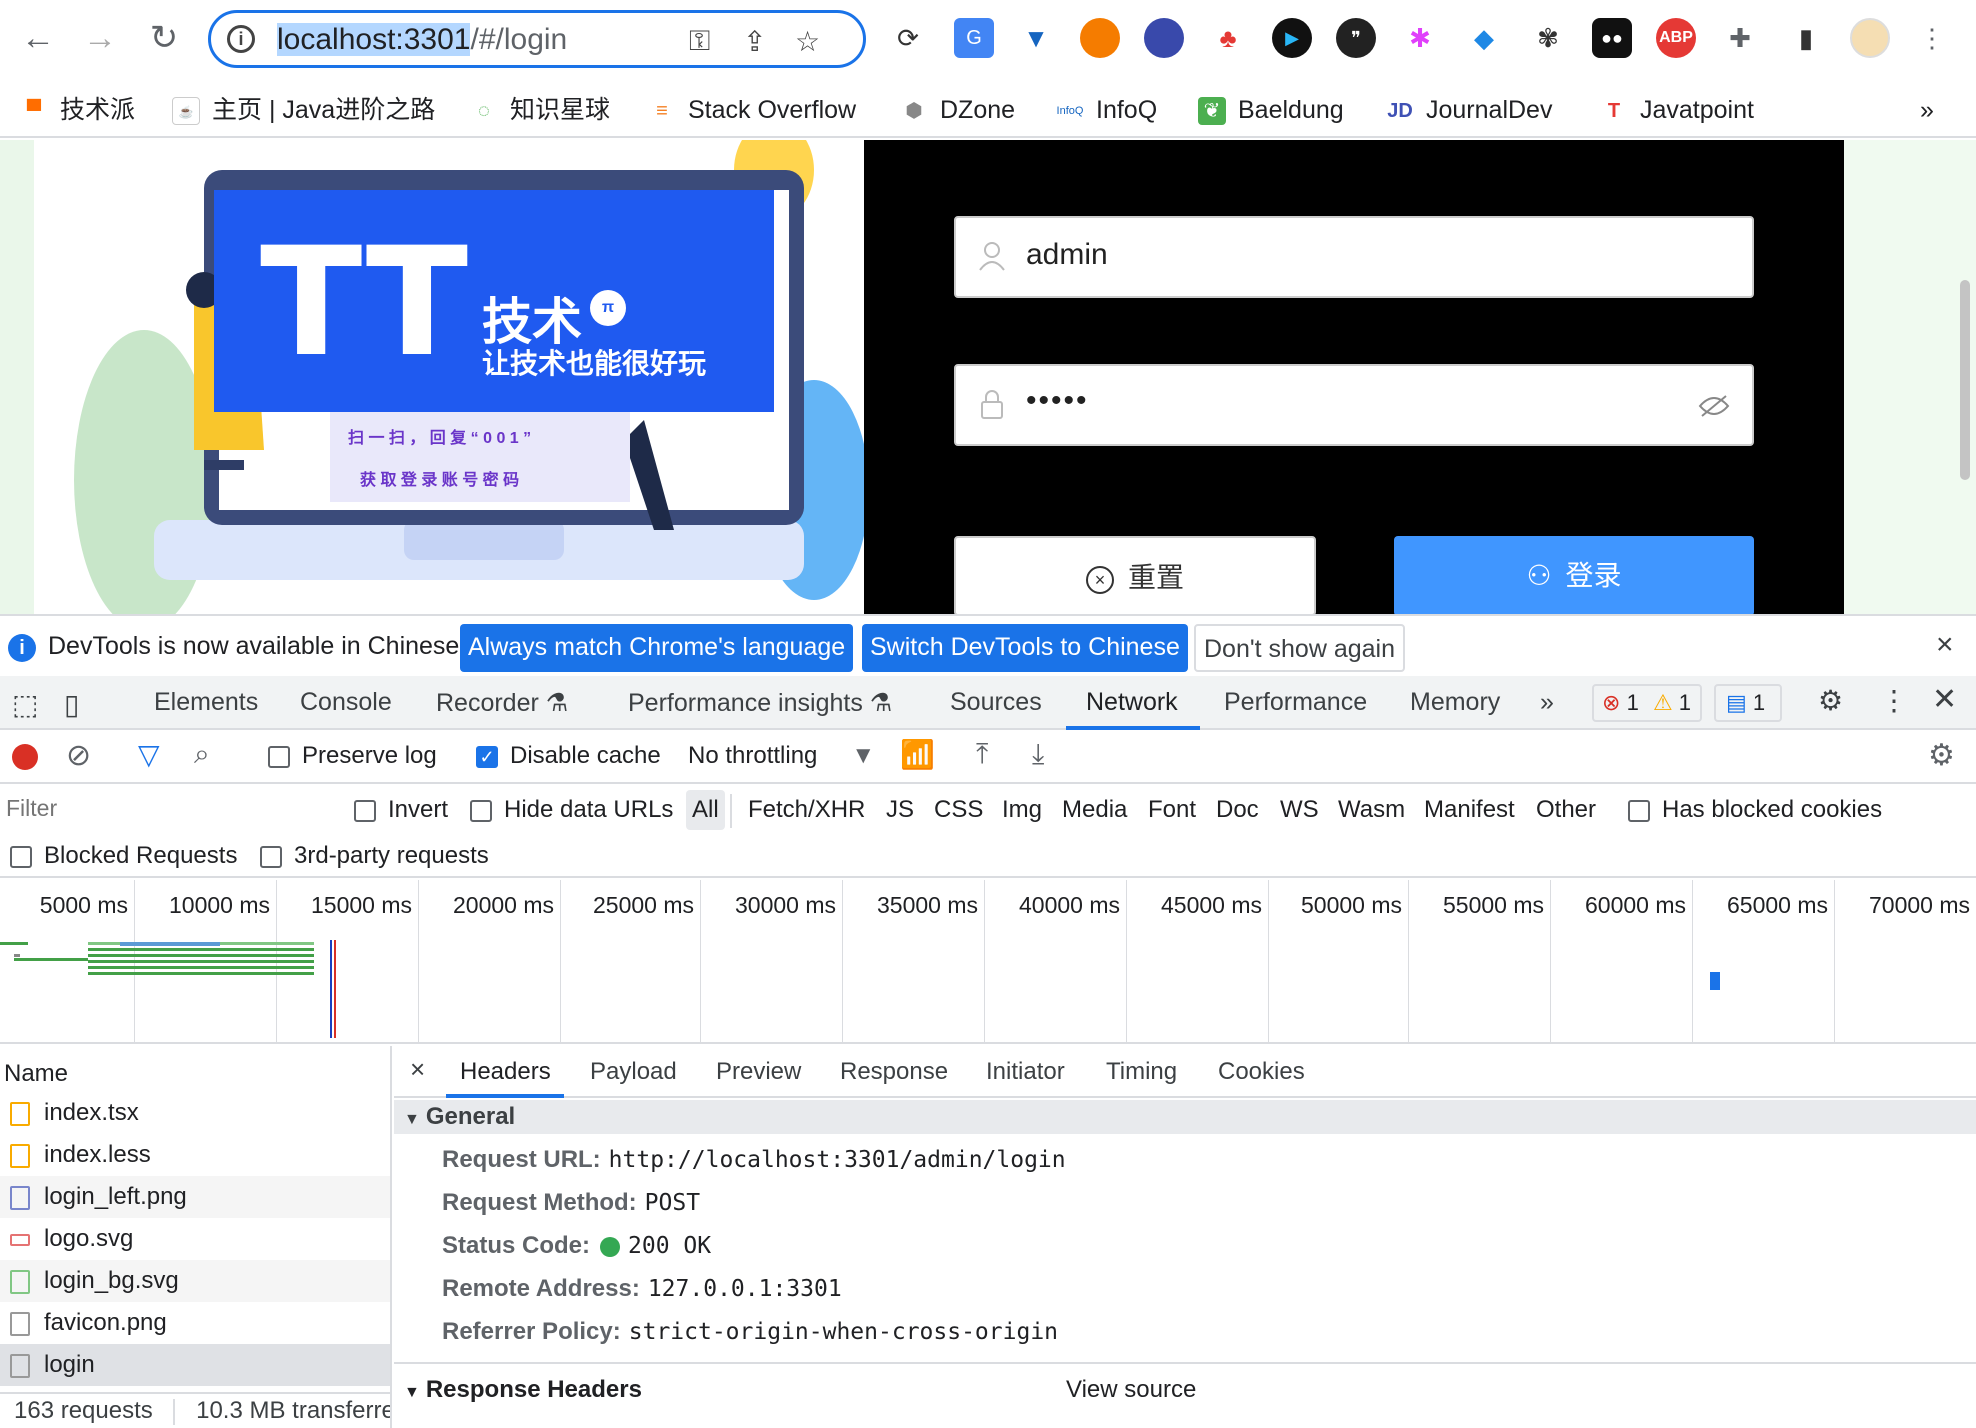 The image size is (1976, 1428). What do you see at coordinates (1420, 38) in the screenshot?
I see `star-extension-icon: ✱` at bounding box center [1420, 38].